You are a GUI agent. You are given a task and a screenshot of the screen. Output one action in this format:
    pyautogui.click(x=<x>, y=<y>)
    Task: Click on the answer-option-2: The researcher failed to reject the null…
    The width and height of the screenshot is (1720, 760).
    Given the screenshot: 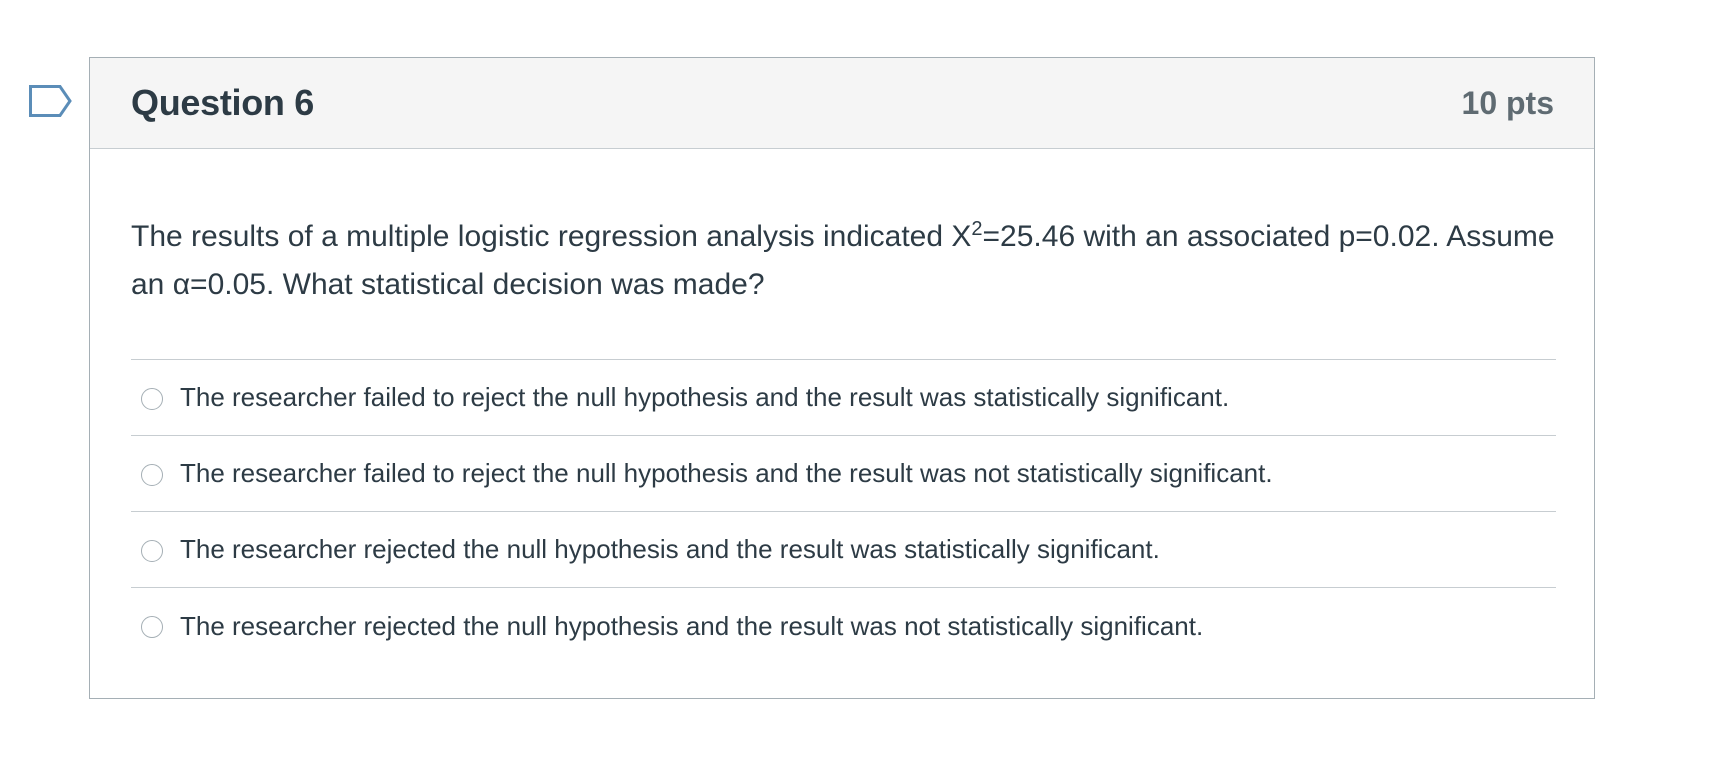 What is the action you would take?
    pyautogui.click(x=843, y=474)
    